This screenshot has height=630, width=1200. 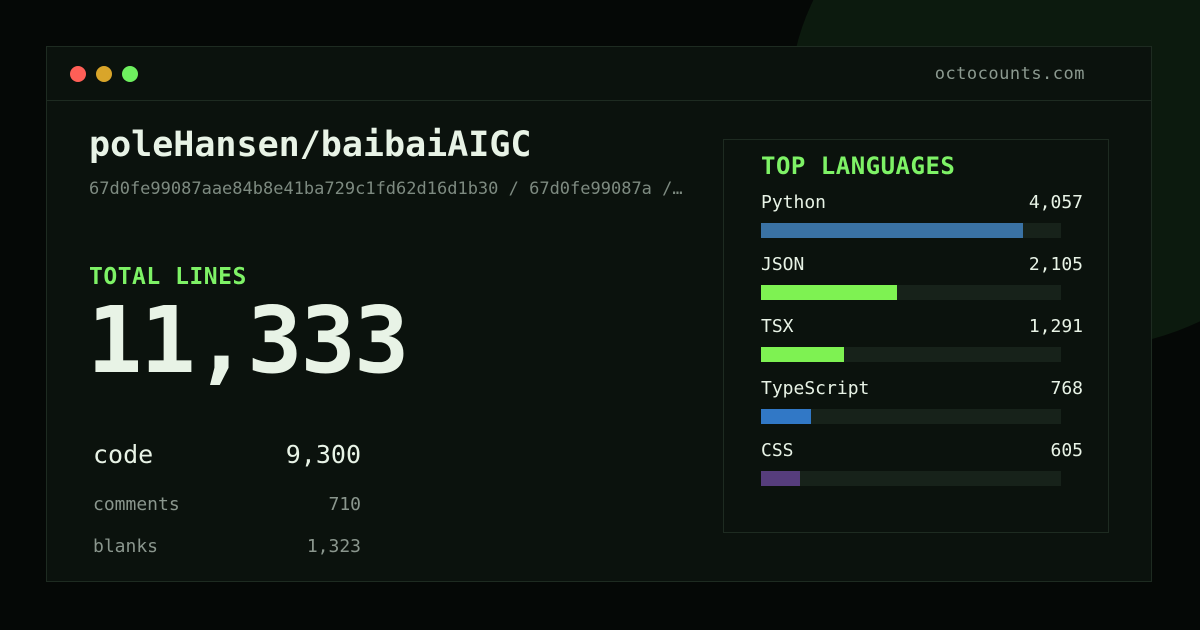 I want to click on language-item-json: JSON 2,105, so click(x=922, y=280).